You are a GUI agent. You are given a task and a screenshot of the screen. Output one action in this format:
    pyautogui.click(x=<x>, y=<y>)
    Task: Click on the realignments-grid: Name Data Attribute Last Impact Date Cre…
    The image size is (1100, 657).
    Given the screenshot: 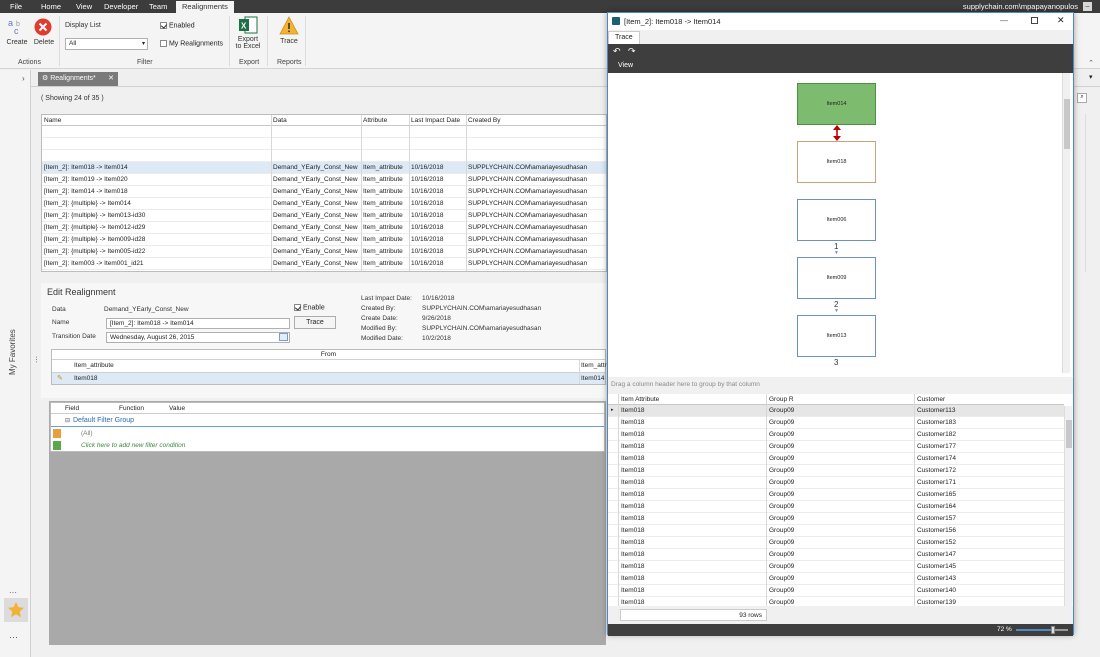 What is the action you would take?
    pyautogui.click(x=324, y=193)
    